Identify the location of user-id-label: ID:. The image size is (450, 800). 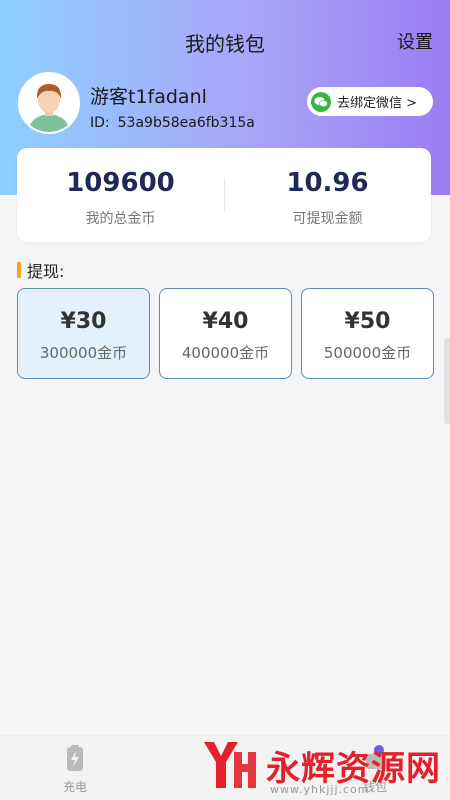
(100, 123).